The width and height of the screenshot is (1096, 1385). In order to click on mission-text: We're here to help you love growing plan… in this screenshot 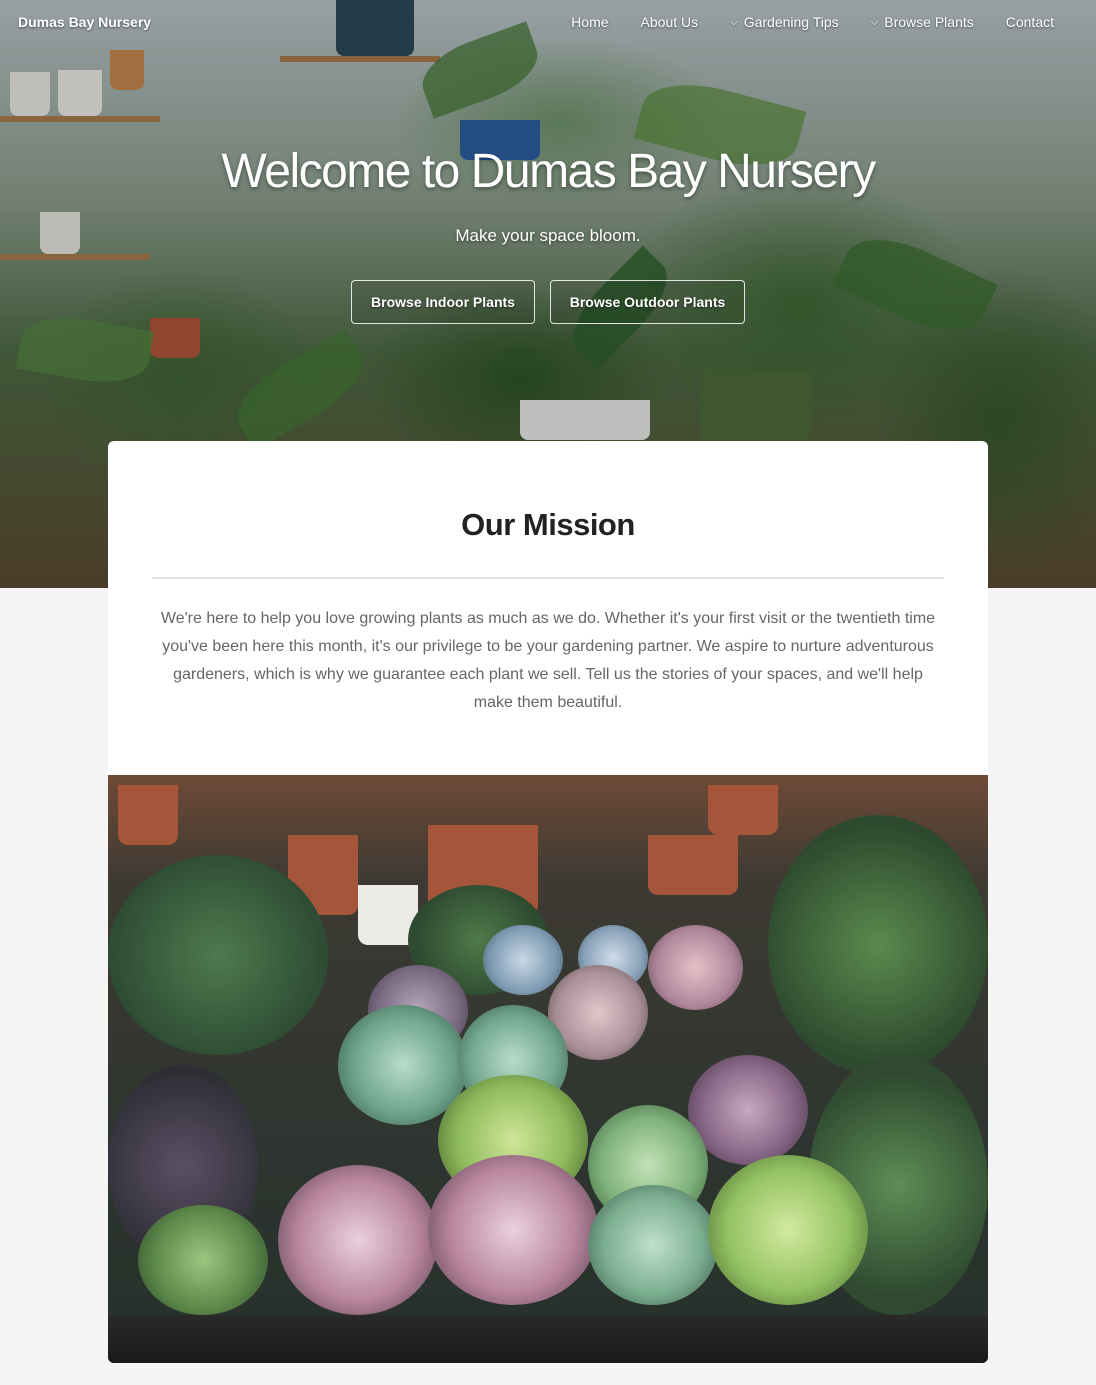, I will do `click(548, 660)`.